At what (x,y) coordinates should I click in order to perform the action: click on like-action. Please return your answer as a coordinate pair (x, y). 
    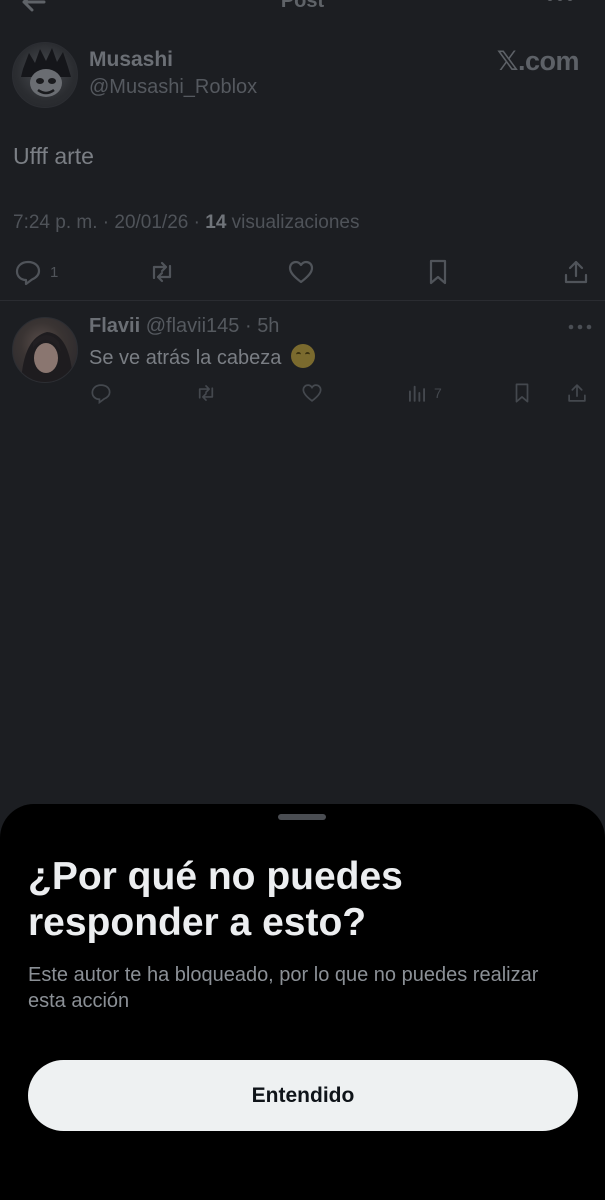
    Looking at the image, I should click on (301, 272).